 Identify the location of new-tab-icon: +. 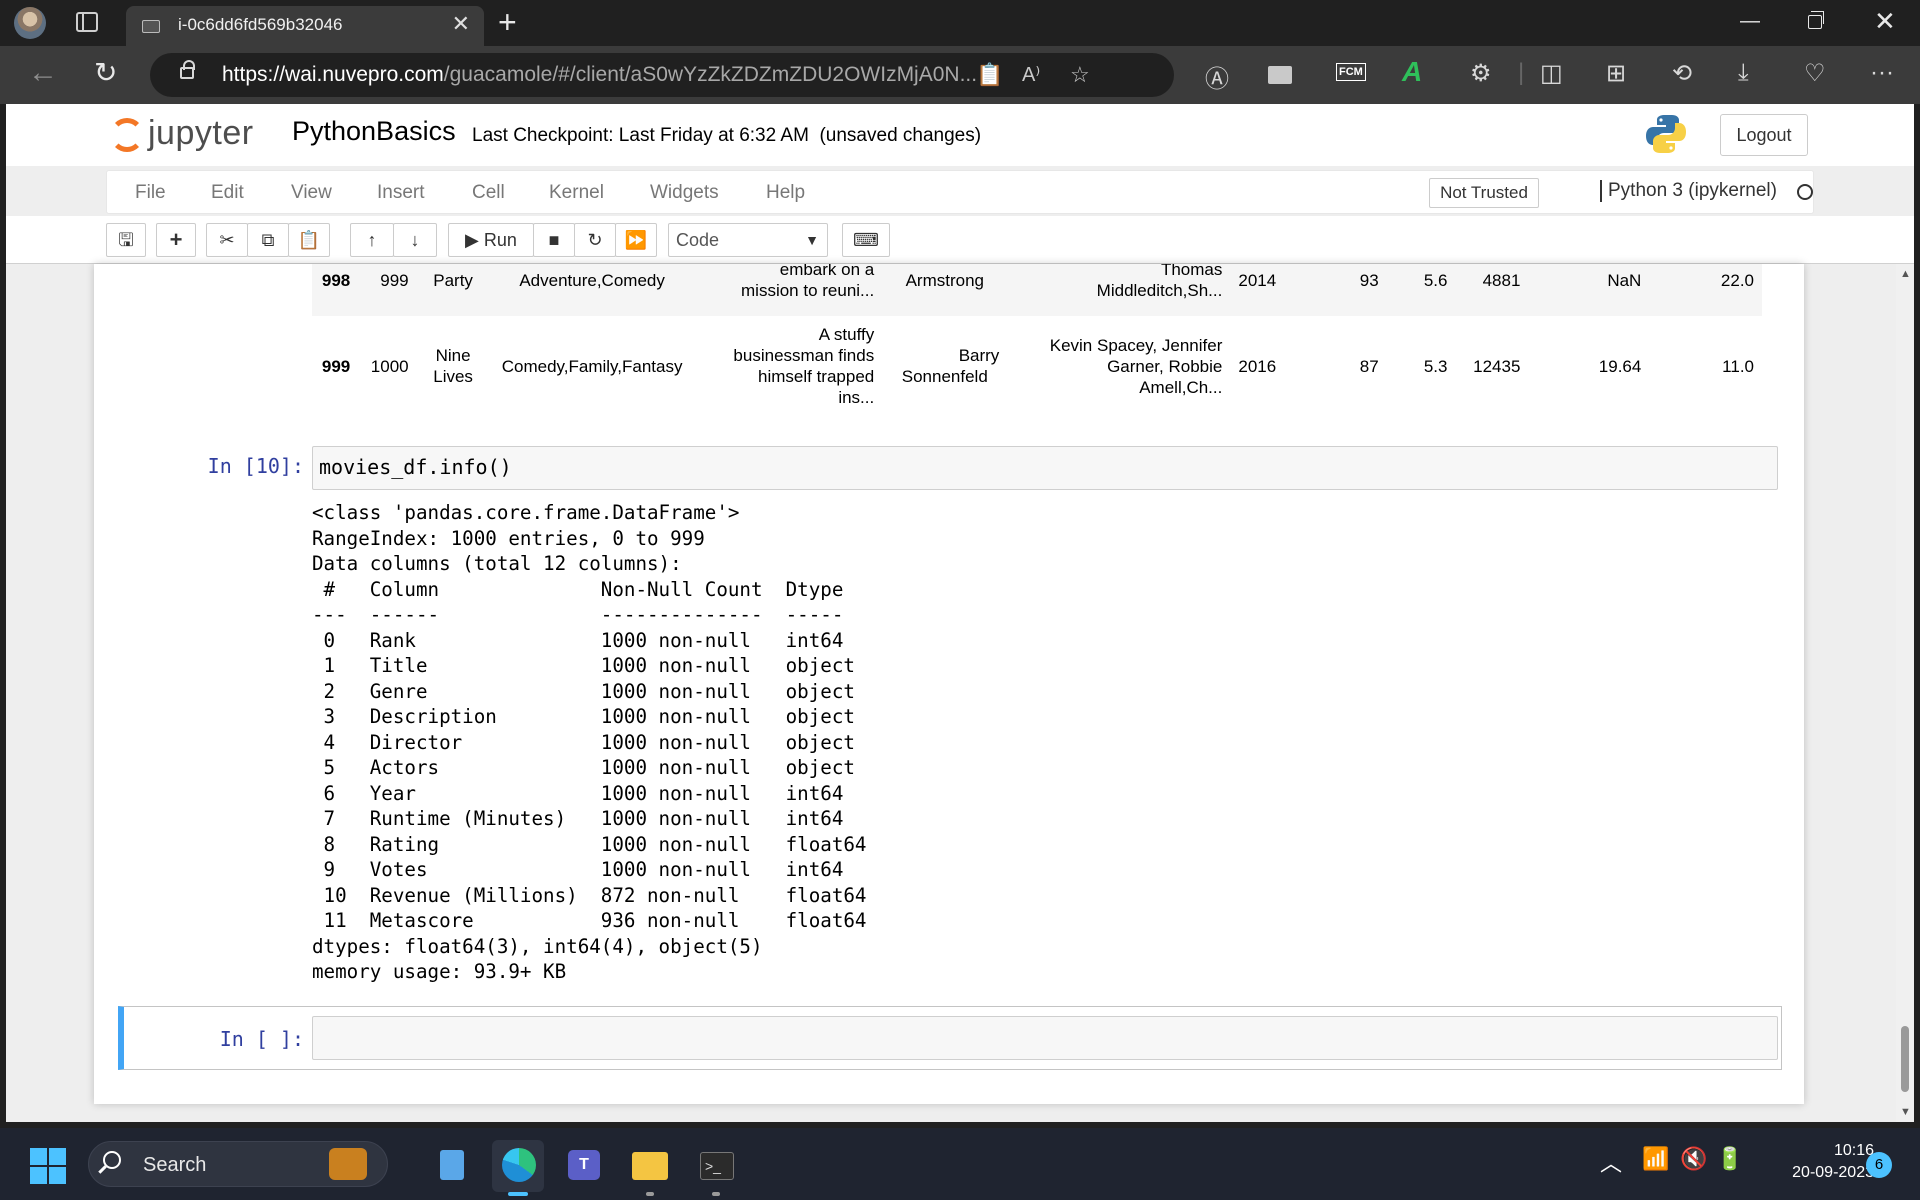
(507, 22).